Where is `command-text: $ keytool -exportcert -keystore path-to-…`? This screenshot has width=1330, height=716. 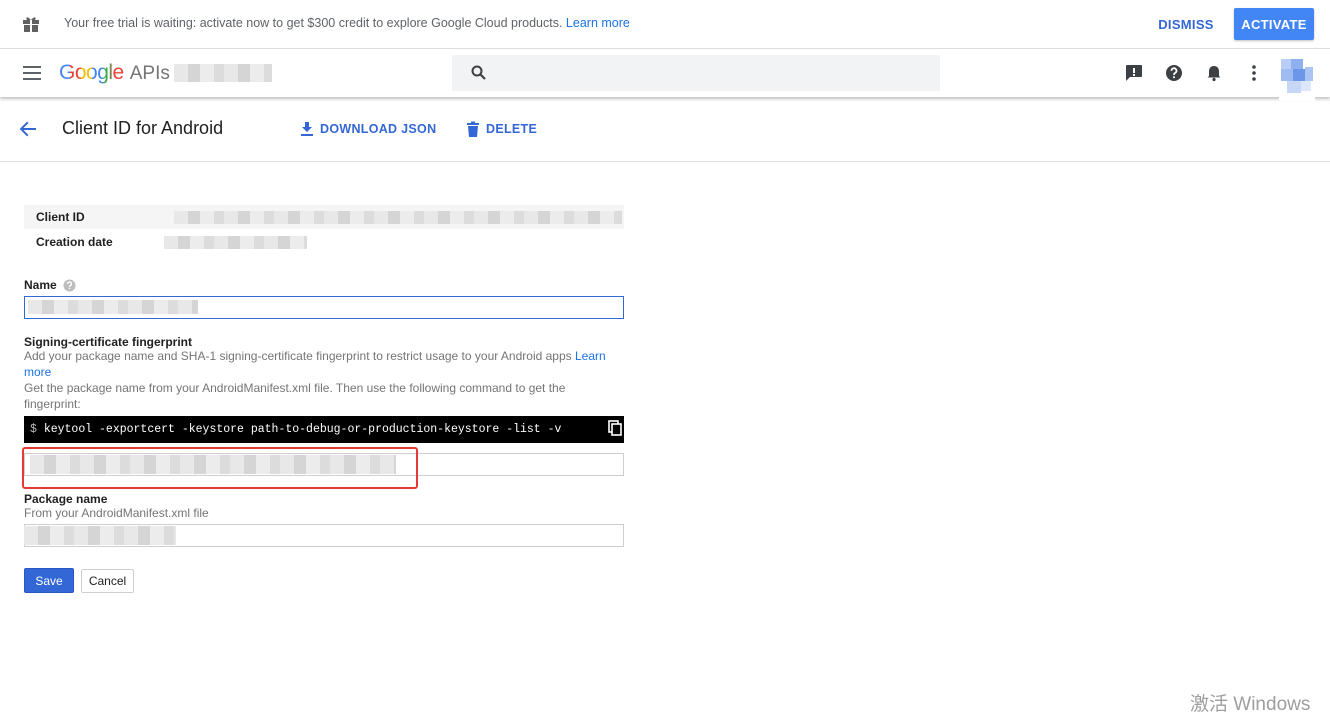 command-text: $ keytool -exportcert -keystore path-to-… is located at coordinates (295, 429).